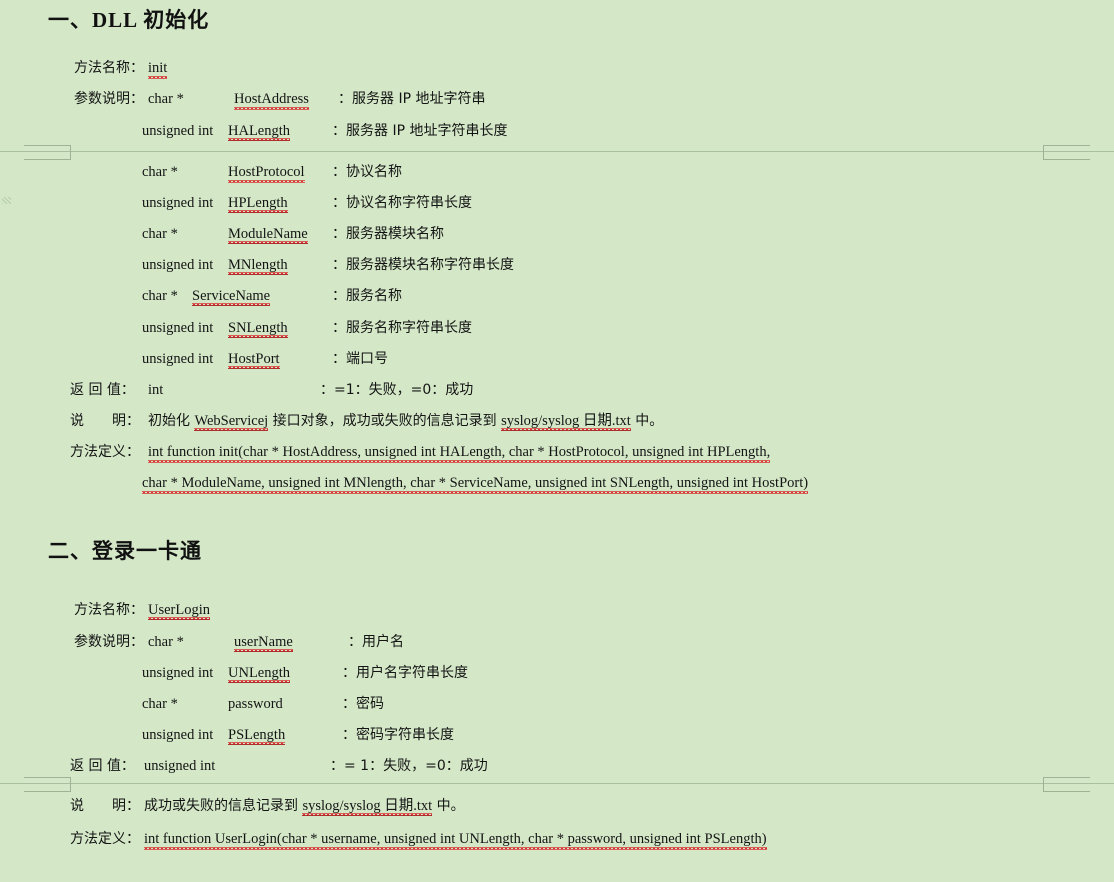  What do you see at coordinates (423, 265) in the screenshot?
I see `param-desc: ：服务器模块名称字符串长度` at bounding box center [423, 265].